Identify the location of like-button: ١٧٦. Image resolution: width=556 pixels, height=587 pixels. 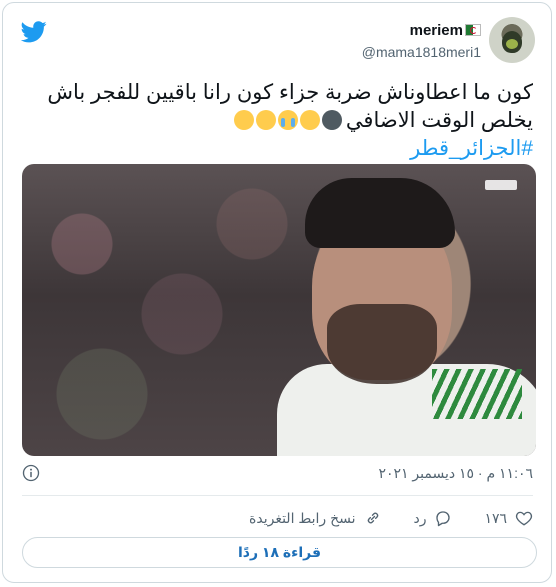
(508, 518).